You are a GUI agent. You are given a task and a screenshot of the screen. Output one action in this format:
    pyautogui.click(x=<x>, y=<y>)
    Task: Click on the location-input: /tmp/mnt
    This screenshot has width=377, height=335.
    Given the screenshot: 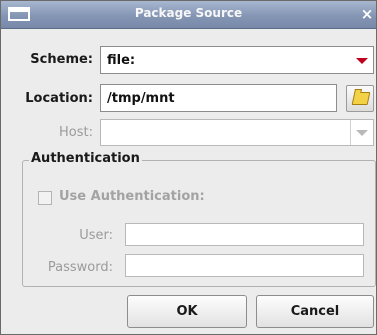 What is the action you would take?
    pyautogui.click(x=218, y=98)
    